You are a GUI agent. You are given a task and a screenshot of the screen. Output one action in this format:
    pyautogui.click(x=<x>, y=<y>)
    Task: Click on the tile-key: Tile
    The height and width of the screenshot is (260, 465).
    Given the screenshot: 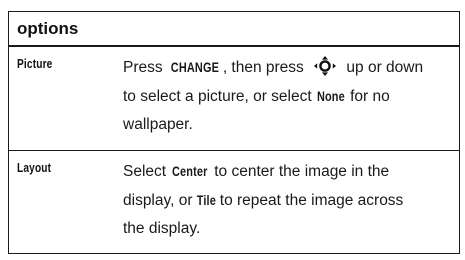 What is the action you would take?
    pyautogui.click(x=206, y=200)
    